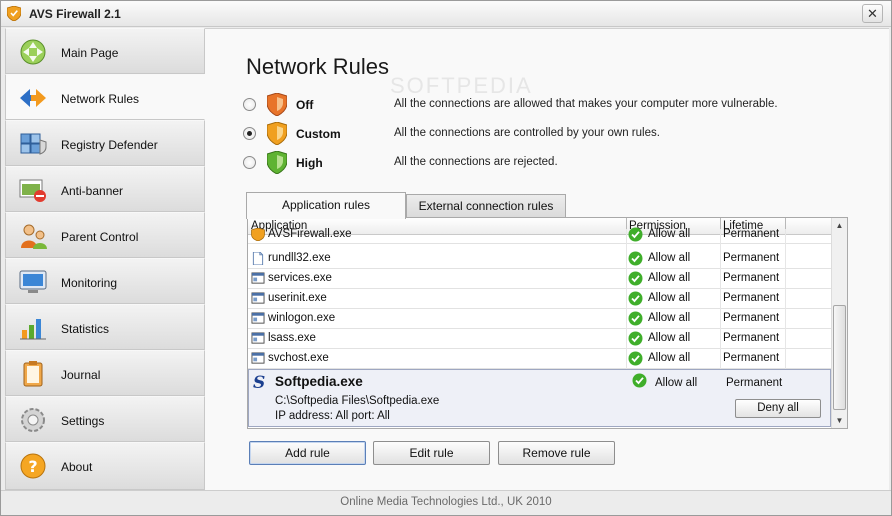 The width and height of the screenshot is (892, 516). Describe the element at coordinates (332, 416) in the screenshot. I see `selected-app-address: IP address: All port: All` at that location.